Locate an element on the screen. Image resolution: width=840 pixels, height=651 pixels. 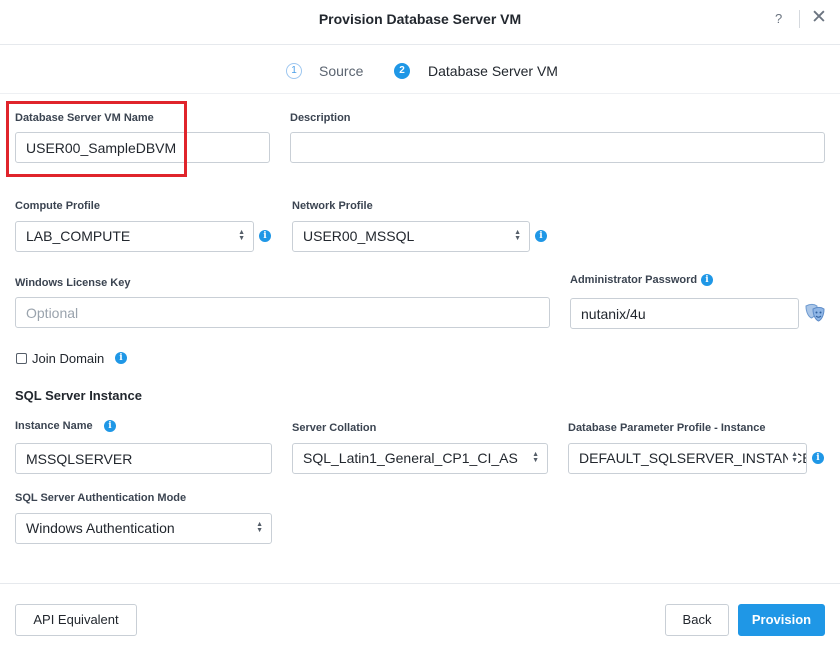
auth-mode-value: Windows Authentication is located at coordinates (100, 528).